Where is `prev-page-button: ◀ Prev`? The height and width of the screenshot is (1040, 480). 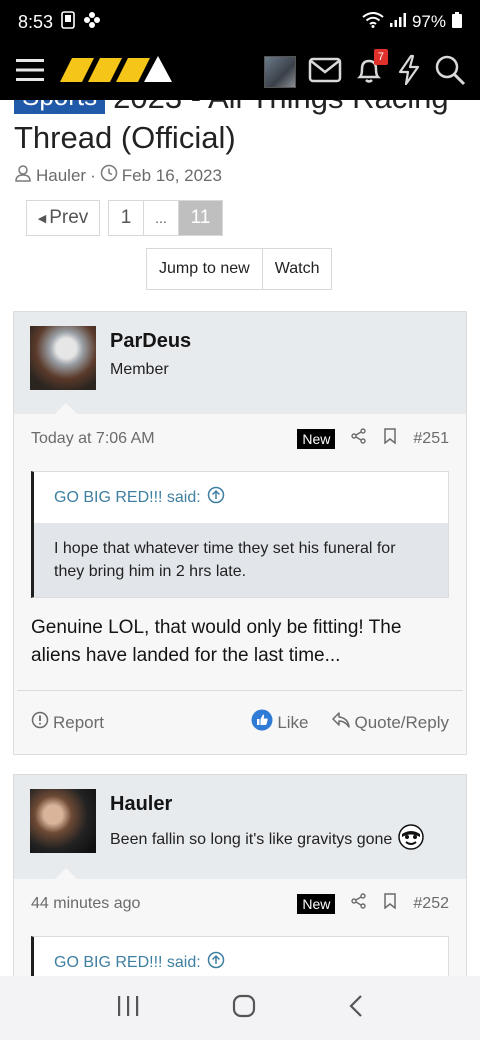
prev-page-button: ◀ Prev is located at coordinates (63, 218).